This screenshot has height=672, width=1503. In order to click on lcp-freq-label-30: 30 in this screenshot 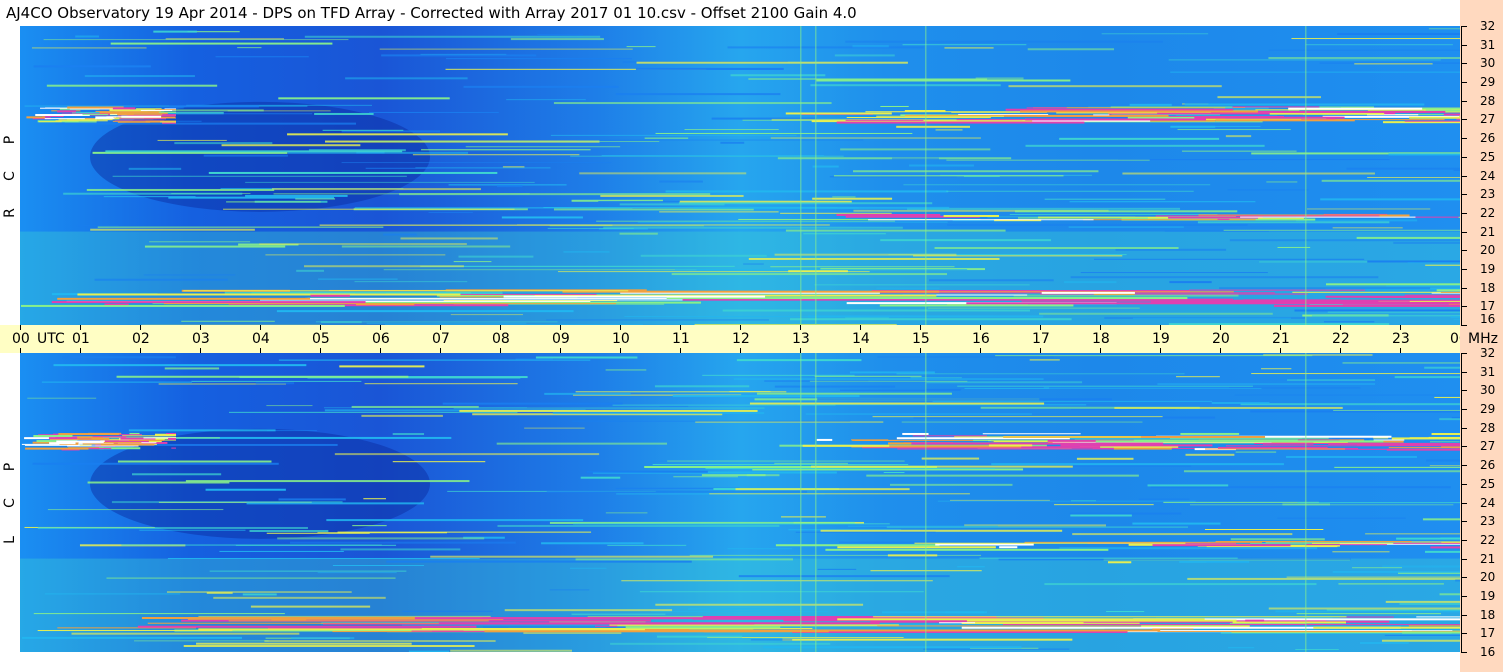, I will do `click(1488, 390)`.